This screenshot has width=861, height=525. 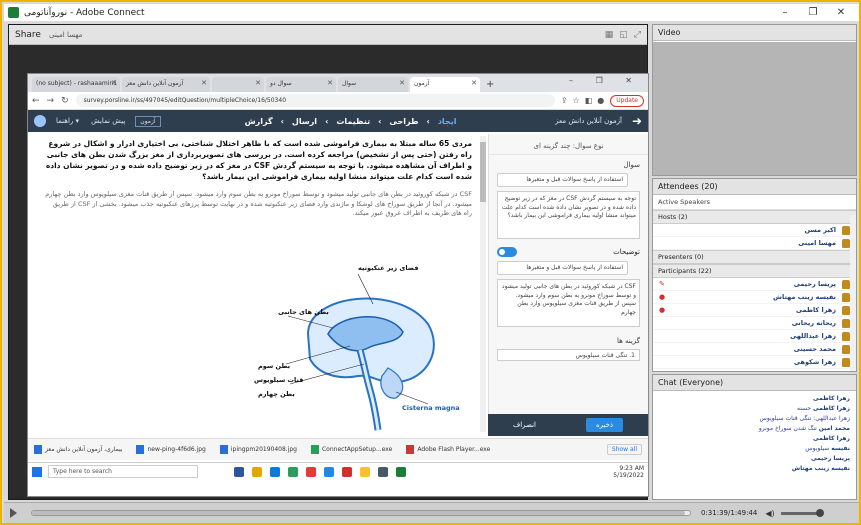 I want to click on volume-knob, so click(x=819, y=512).